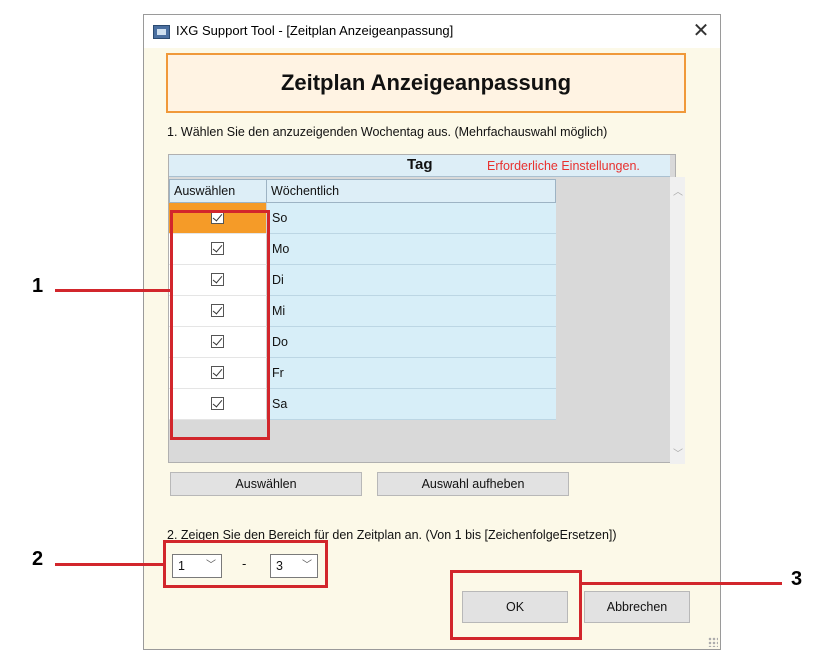  I want to click on app-icon, so click(161, 32).